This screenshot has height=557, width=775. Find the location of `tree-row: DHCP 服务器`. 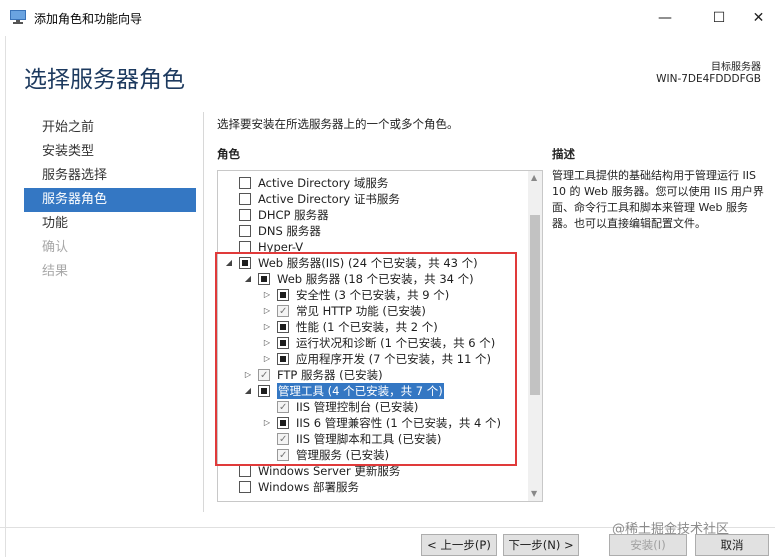

tree-row: DHCP 服务器 is located at coordinates (373, 215).